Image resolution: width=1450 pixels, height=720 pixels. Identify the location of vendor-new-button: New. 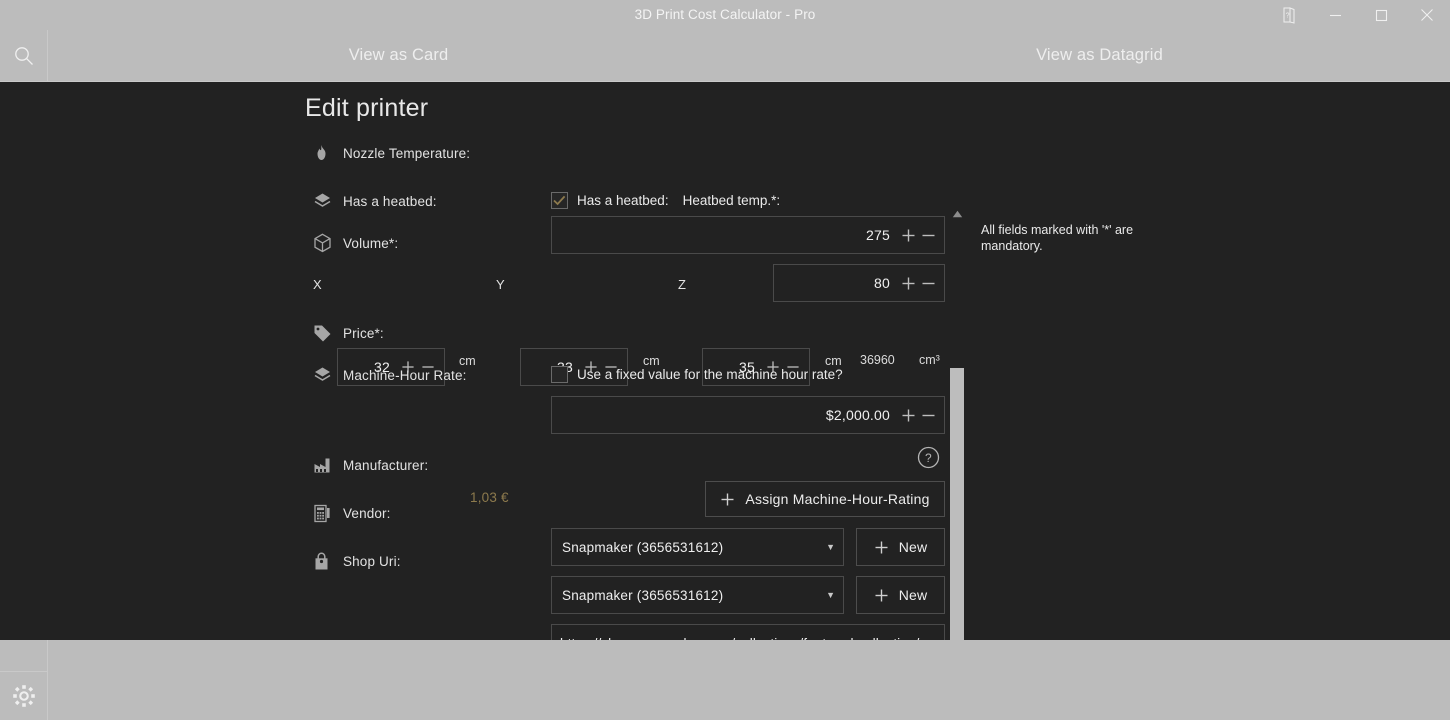
(900, 595).